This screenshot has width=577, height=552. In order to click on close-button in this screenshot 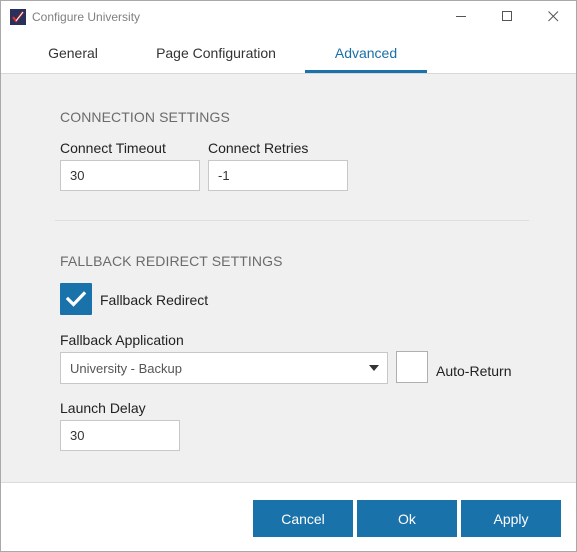, I will do `click(553, 16)`.